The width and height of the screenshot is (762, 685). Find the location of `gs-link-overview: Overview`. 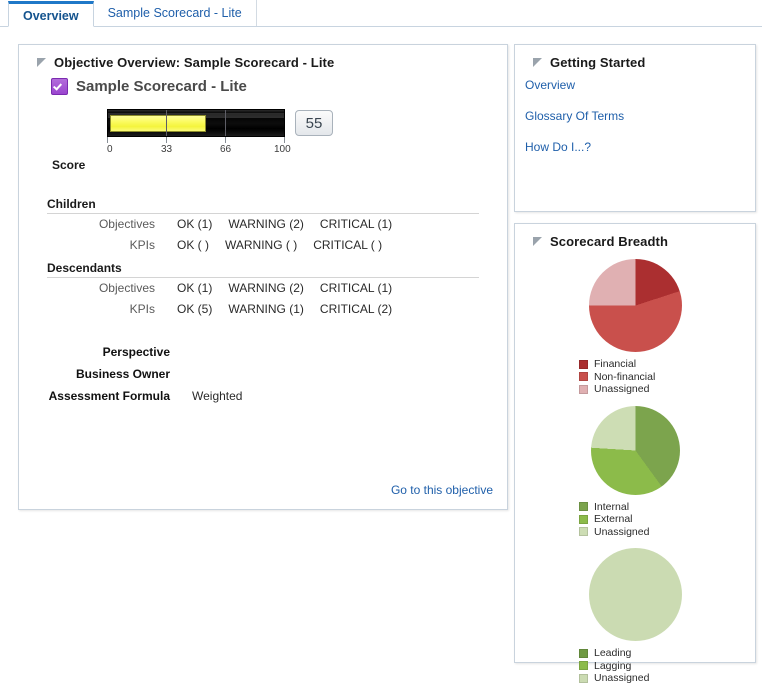

gs-link-overview: Overview is located at coordinates (640, 85).